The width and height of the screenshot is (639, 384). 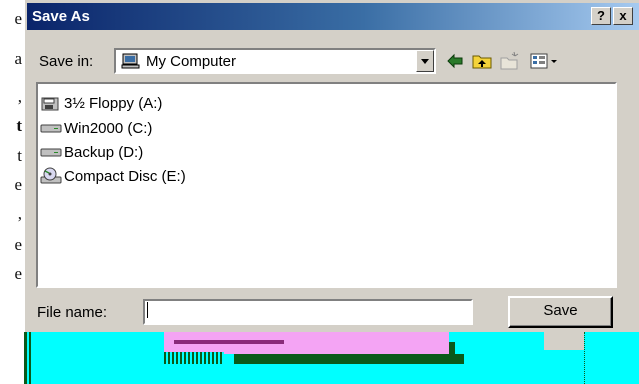 I want to click on close-button: x, so click(x=623, y=16).